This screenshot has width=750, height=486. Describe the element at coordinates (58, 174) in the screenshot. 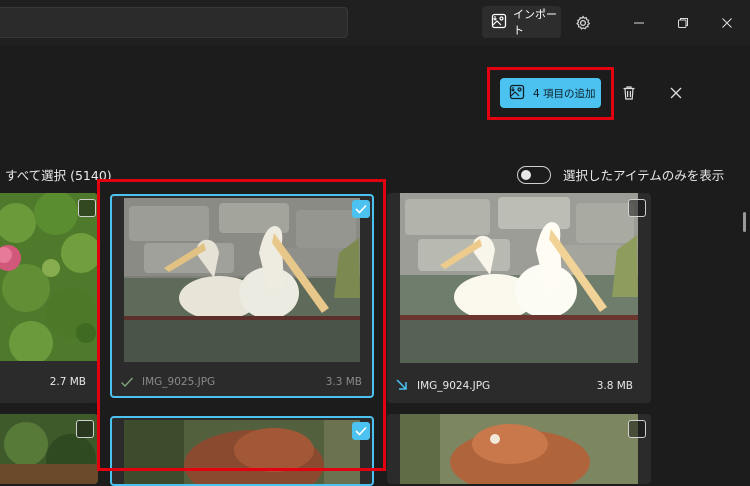

I see `select-all-label: すべて選択 (5140)` at that location.